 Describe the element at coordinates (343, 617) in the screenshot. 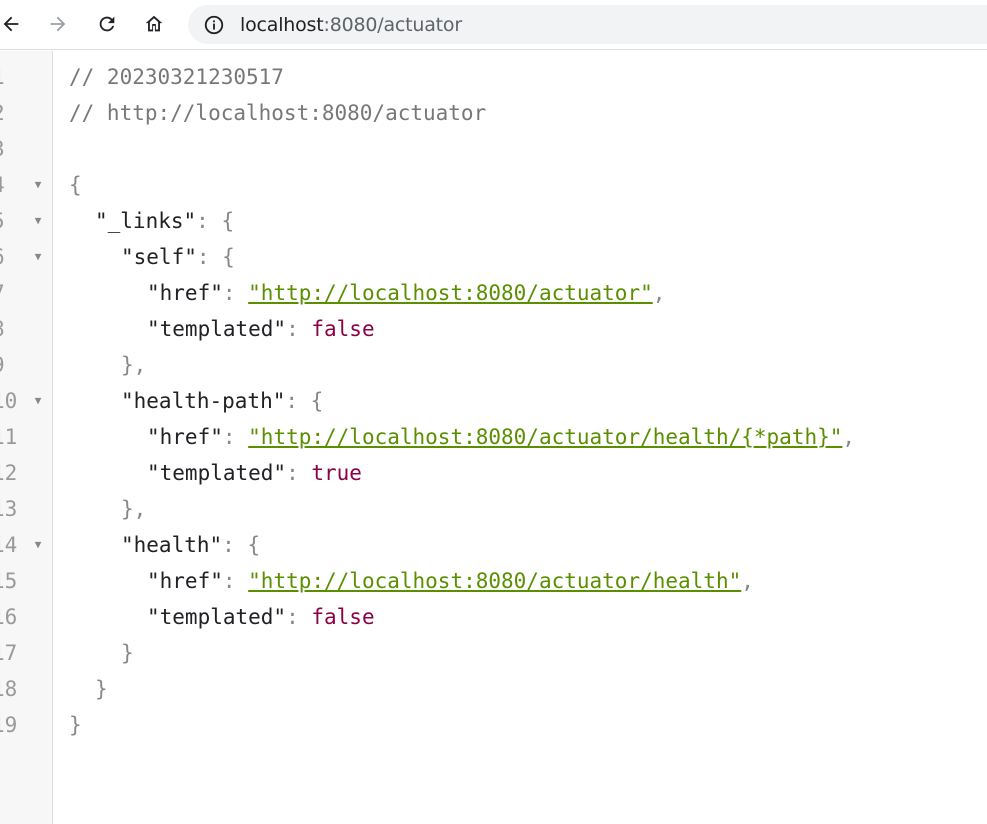

I see `json-boolean-value: false` at that location.